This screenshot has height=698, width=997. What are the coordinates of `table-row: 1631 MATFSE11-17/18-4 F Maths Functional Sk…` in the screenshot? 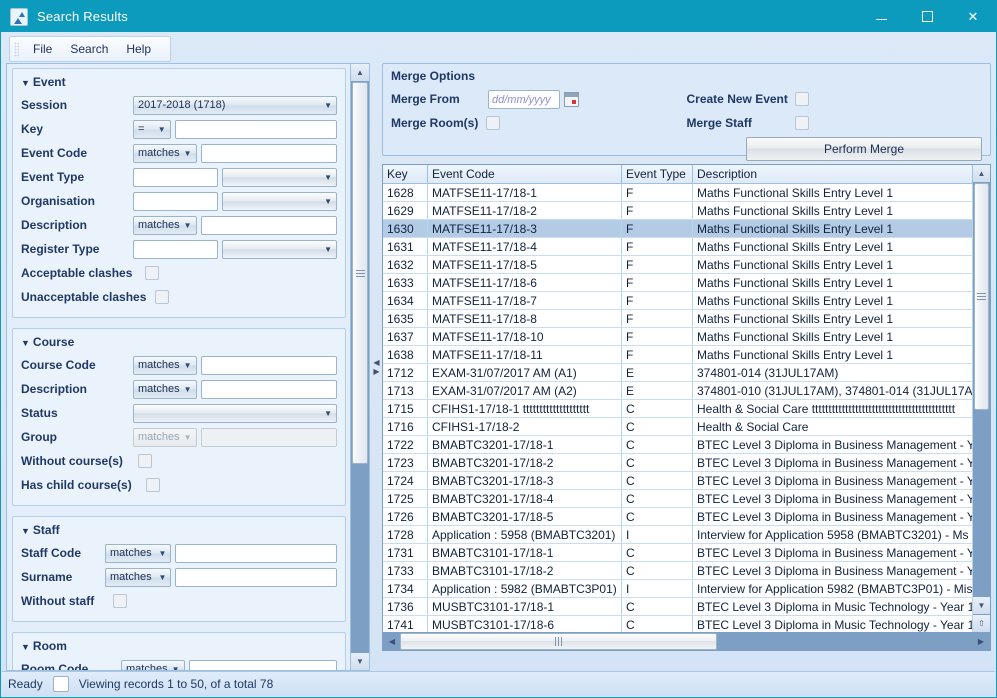 It's located at (678, 246).